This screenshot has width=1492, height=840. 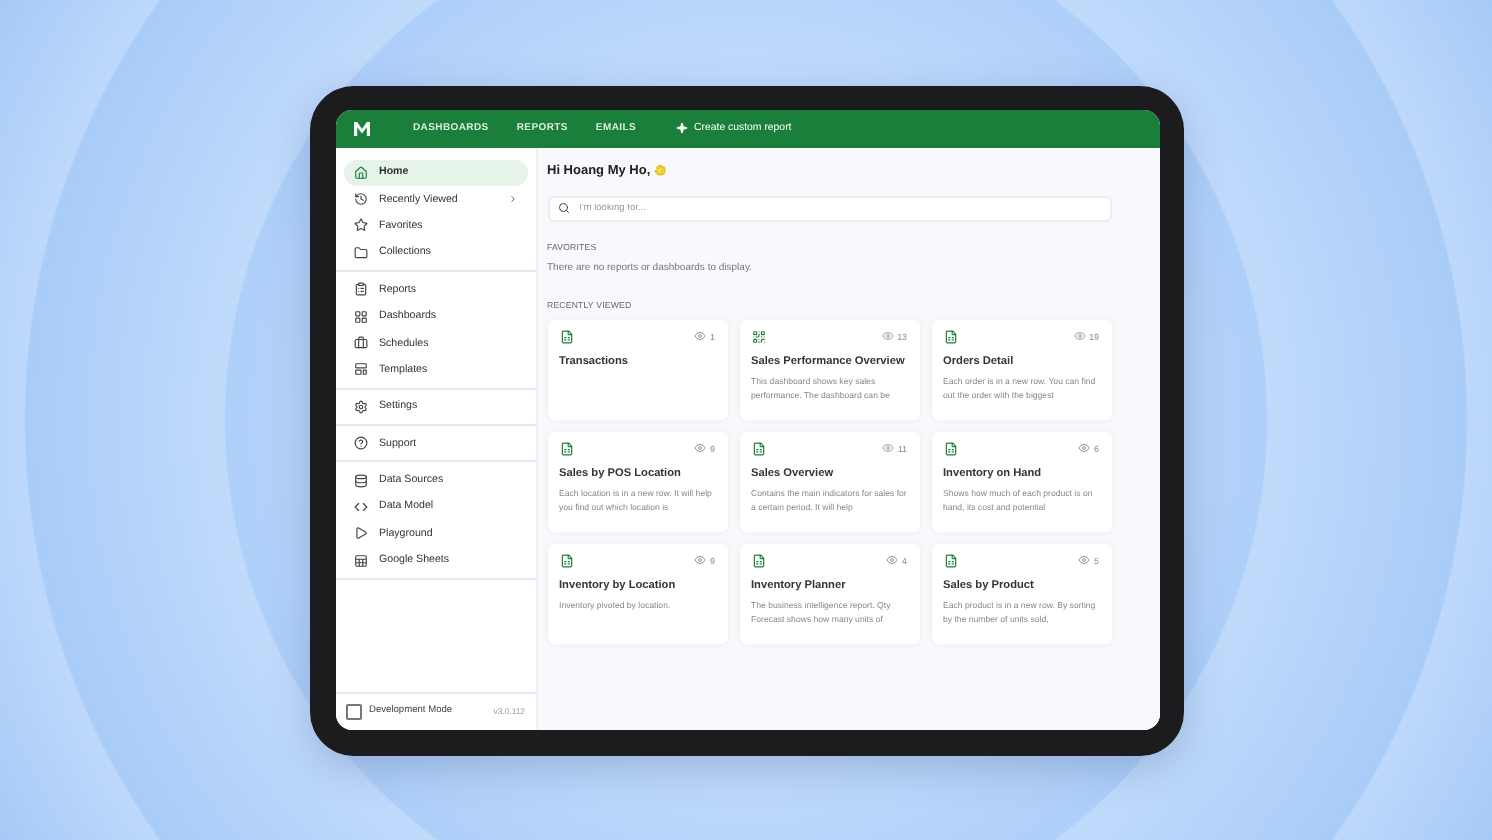 I want to click on clipboard-icon, so click(x=360, y=289).